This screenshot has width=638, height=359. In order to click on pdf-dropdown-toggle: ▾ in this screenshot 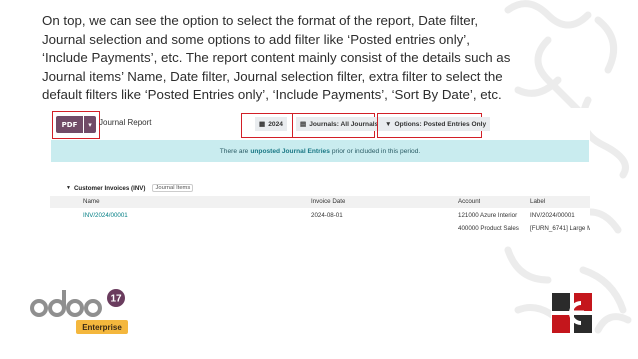, I will do `click(90, 124)`.